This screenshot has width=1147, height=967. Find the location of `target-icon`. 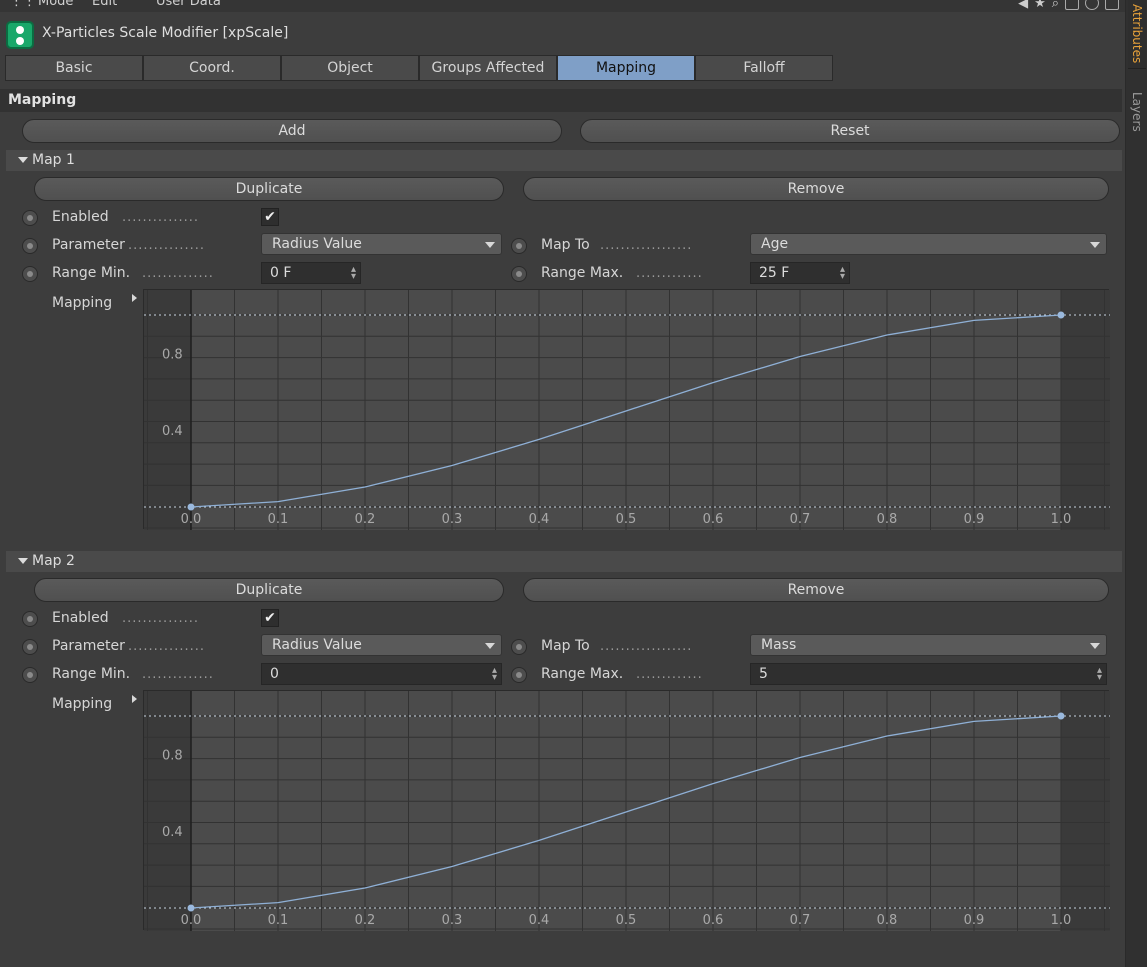

target-icon is located at coordinates (1092, 5).